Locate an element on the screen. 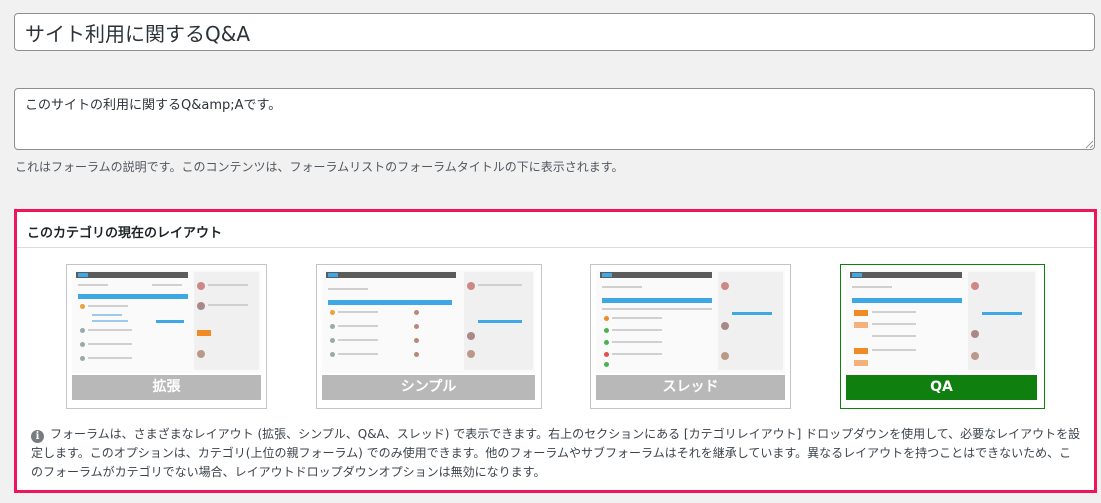 The width and height of the screenshot is (1101, 503). layout-option-simple: シンプル is located at coordinates (429, 336).